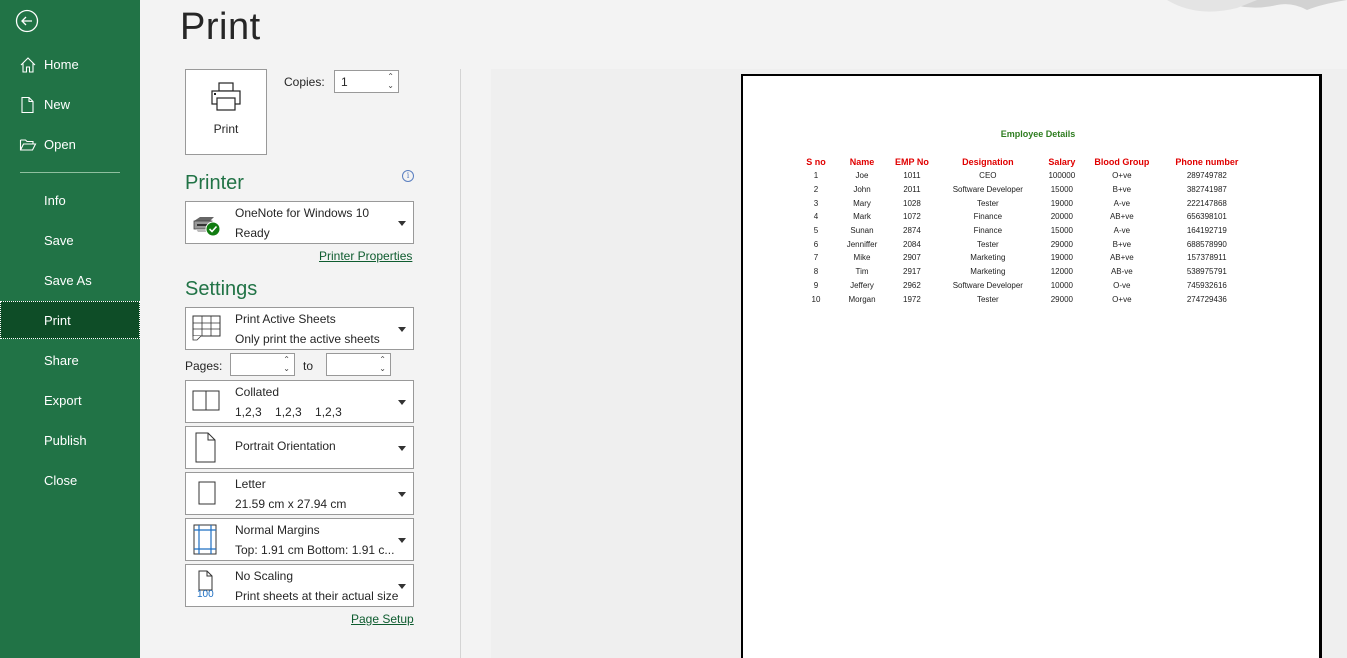 This screenshot has width=1347, height=658. Describe the element at coordinates (1062, 162) in the screenshot. I see `column-header: Salary` at that location.